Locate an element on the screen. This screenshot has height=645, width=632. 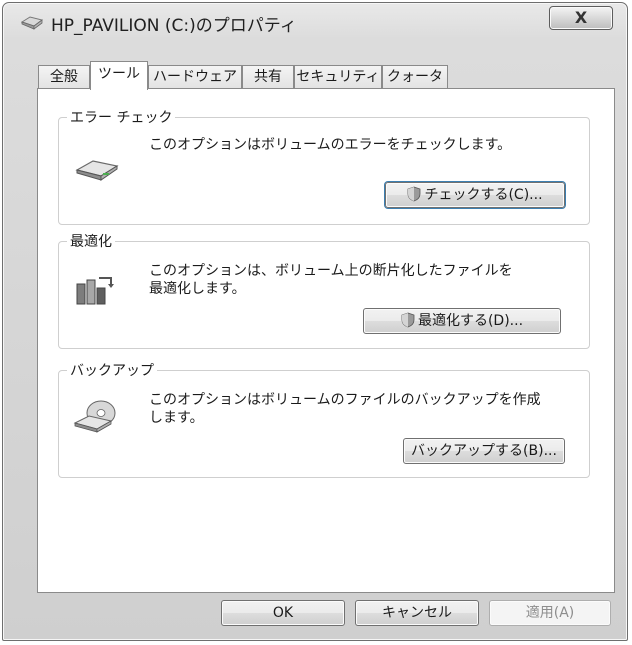
error-check-title: エラー チェック is located at coordinates (121, 117).